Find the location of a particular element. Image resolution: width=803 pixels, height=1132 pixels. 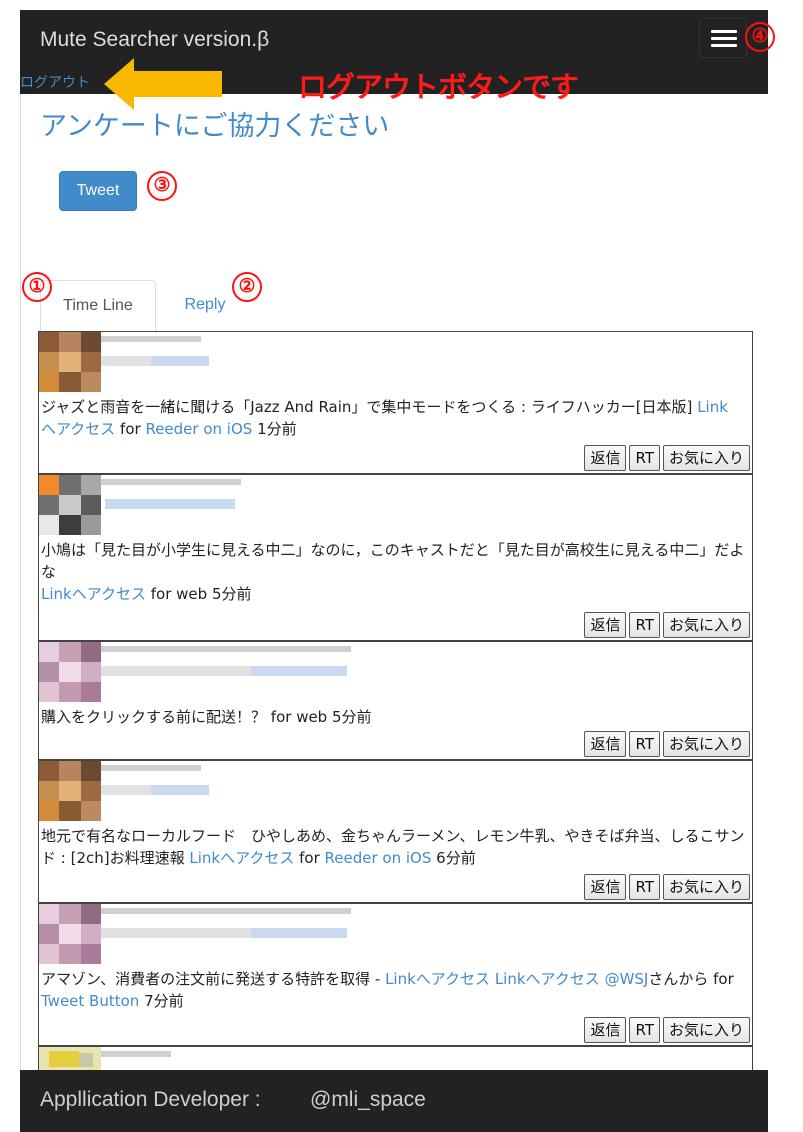

tweet-time: 1分前 is located at coordinates (277, 429).